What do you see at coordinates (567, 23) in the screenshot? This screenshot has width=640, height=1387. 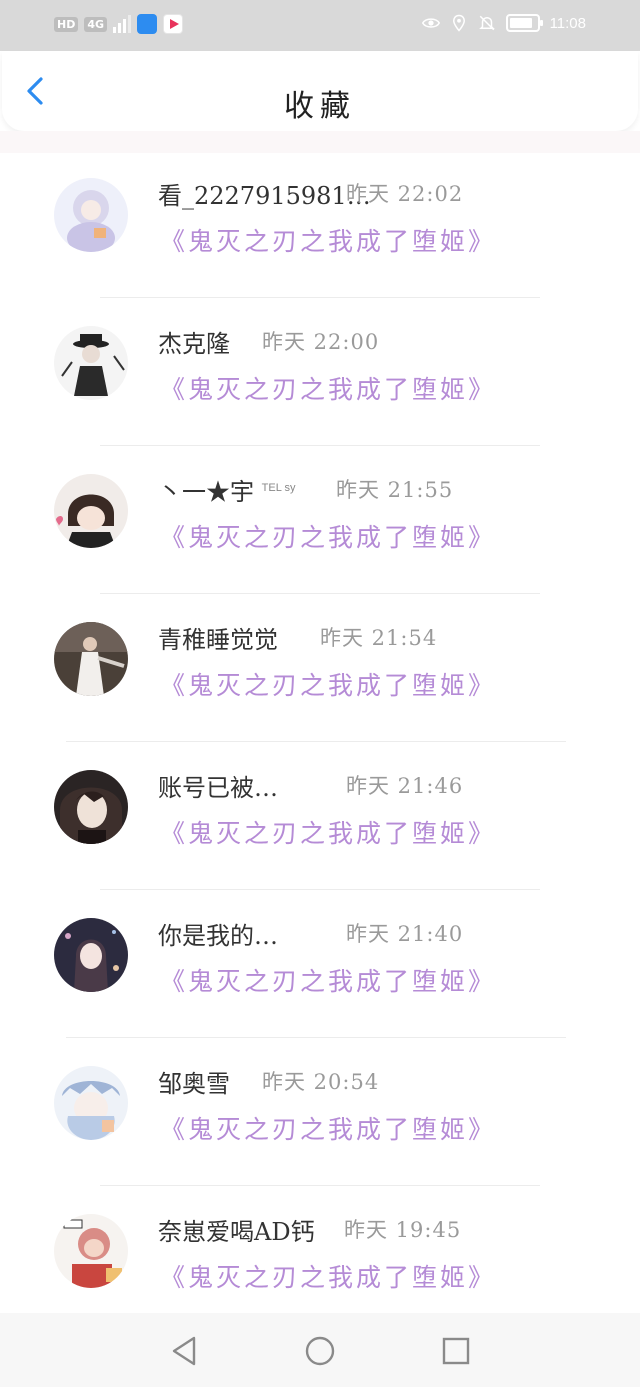 I see `status-time: 11:08` at bounding box center [567, 23].